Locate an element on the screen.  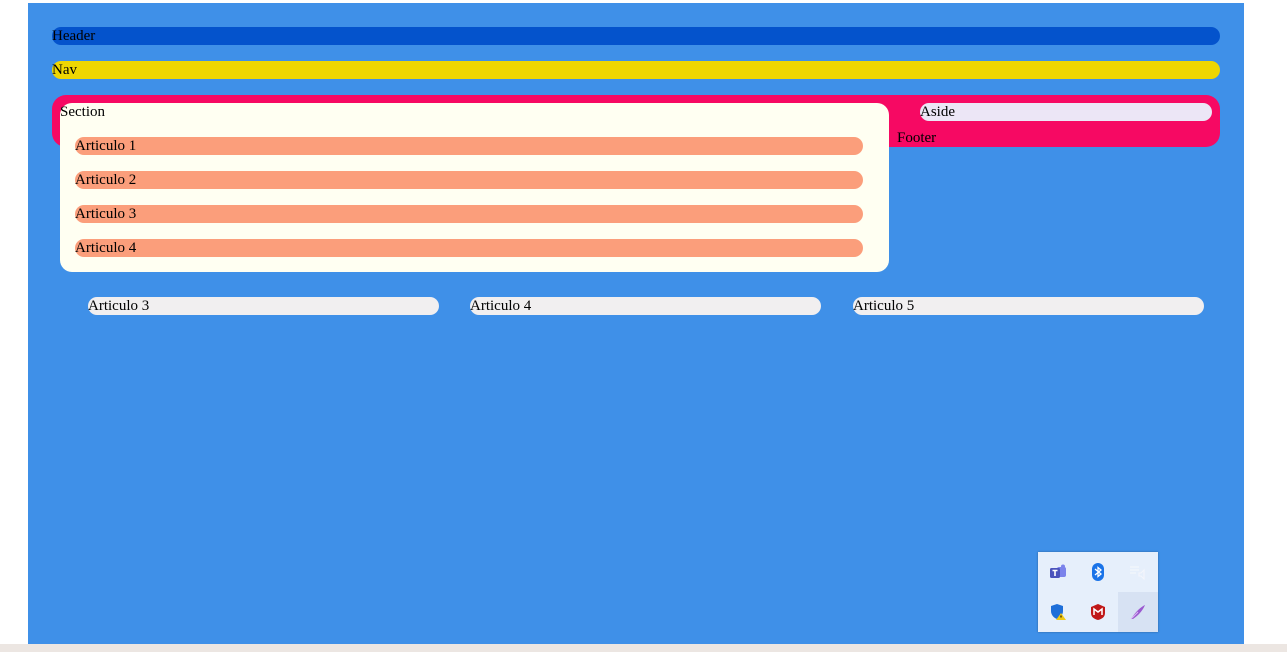
nav-bar: Nav is located at coordinates (636, 70).